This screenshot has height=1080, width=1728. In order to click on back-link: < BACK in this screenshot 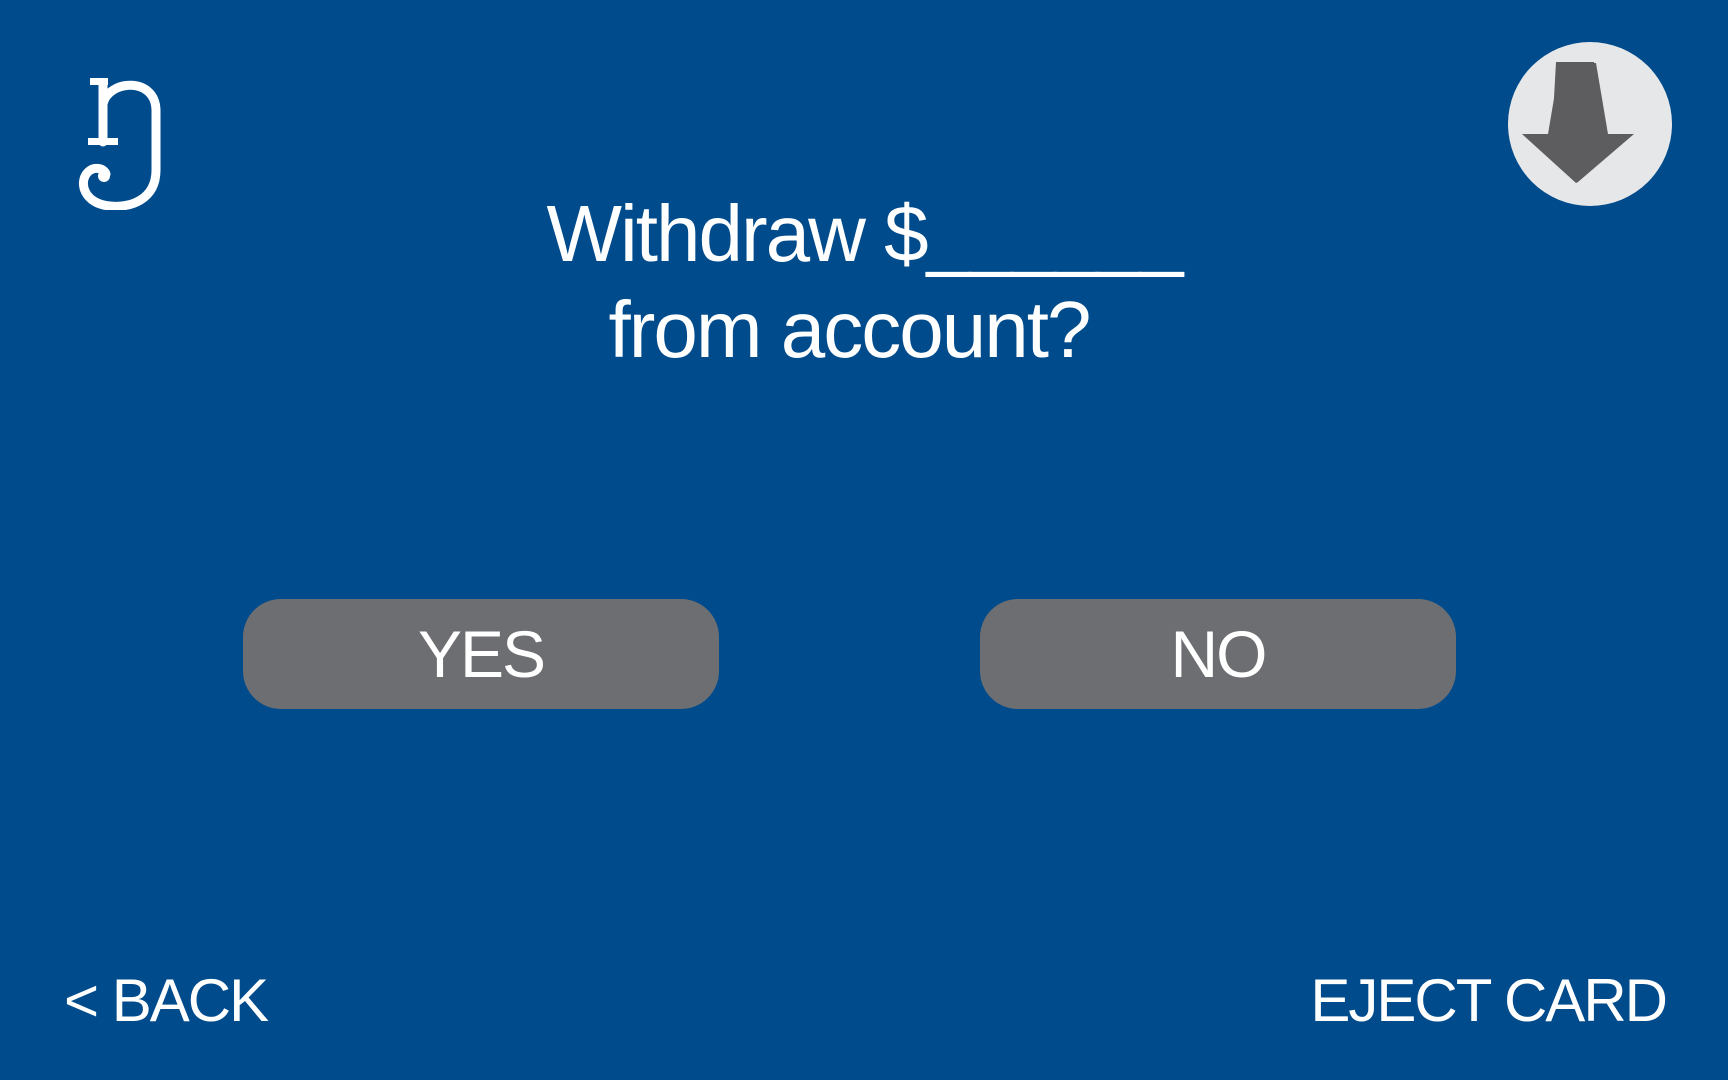, I will do `click(166, 1001)`.